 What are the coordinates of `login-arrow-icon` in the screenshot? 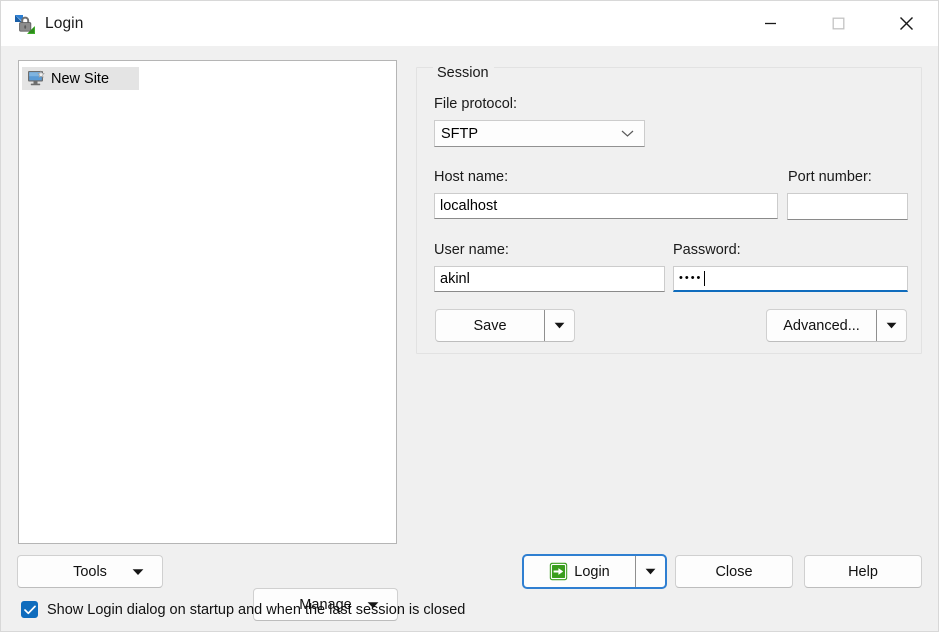 It's located at (558, 571).